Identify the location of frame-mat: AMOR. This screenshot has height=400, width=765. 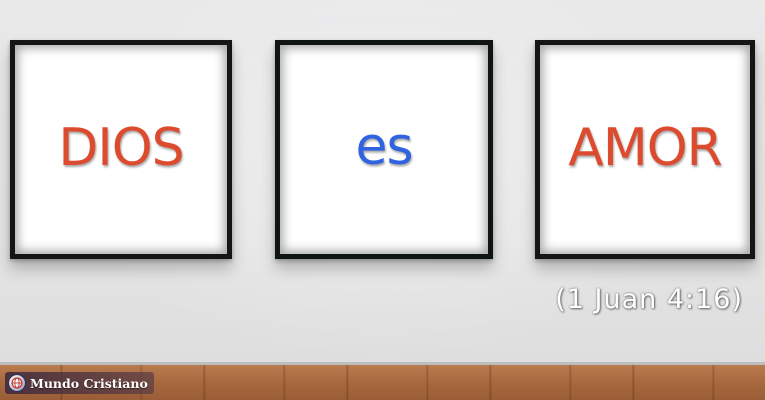
(645, 149).